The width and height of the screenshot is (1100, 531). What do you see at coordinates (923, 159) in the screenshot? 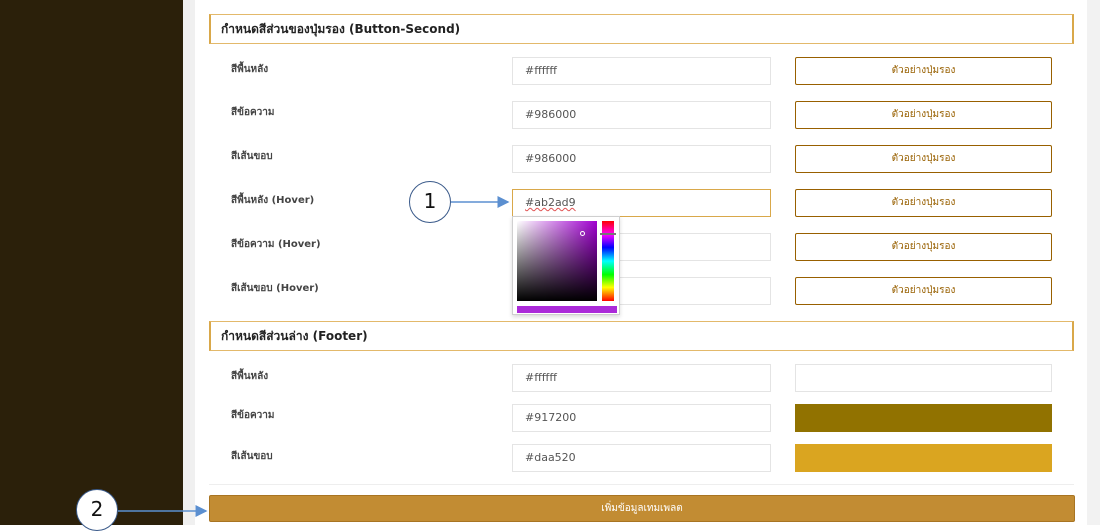
I see `preview-button-border: ตัวอย่างปุ่มรอง` at bounding box center [923, 159].